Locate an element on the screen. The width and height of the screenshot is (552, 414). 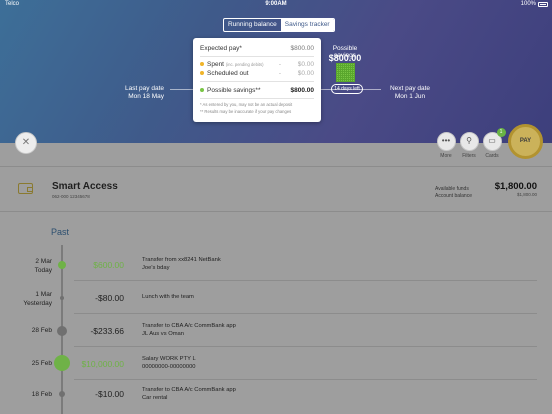
wallet-icon is located at coordinates (25, 188).